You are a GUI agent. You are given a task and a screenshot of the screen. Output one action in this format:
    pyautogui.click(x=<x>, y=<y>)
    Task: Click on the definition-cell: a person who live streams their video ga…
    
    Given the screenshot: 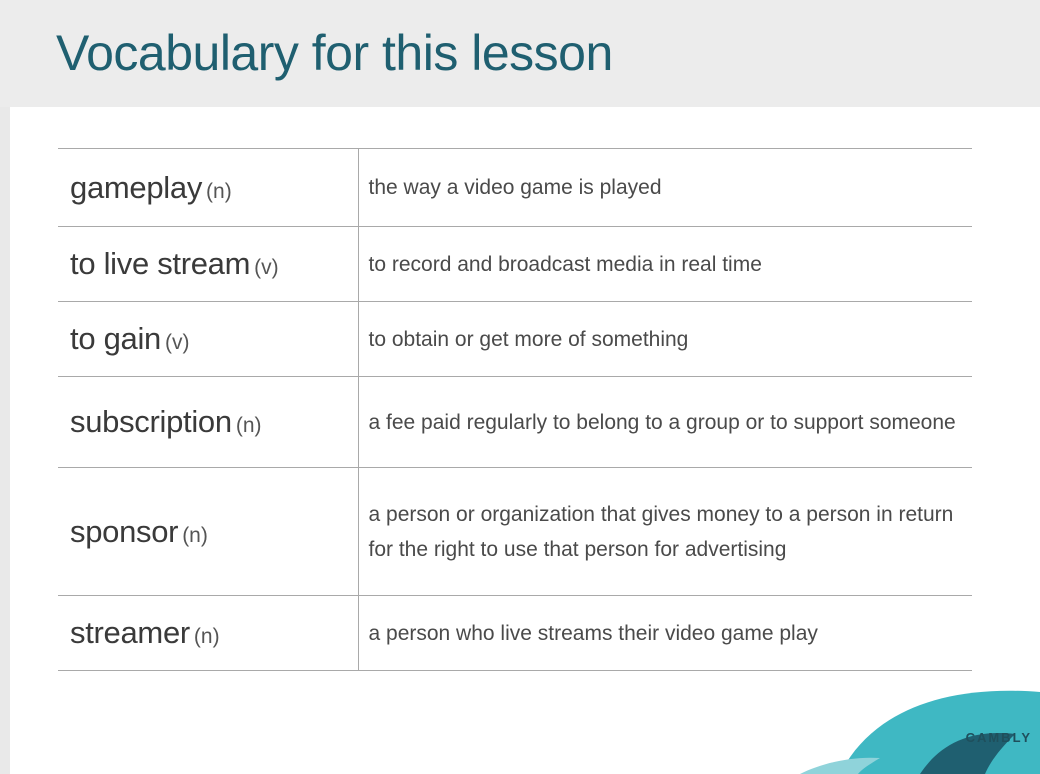 What is the action you would take?
    pyautogui.click(x=665, y=633)
    